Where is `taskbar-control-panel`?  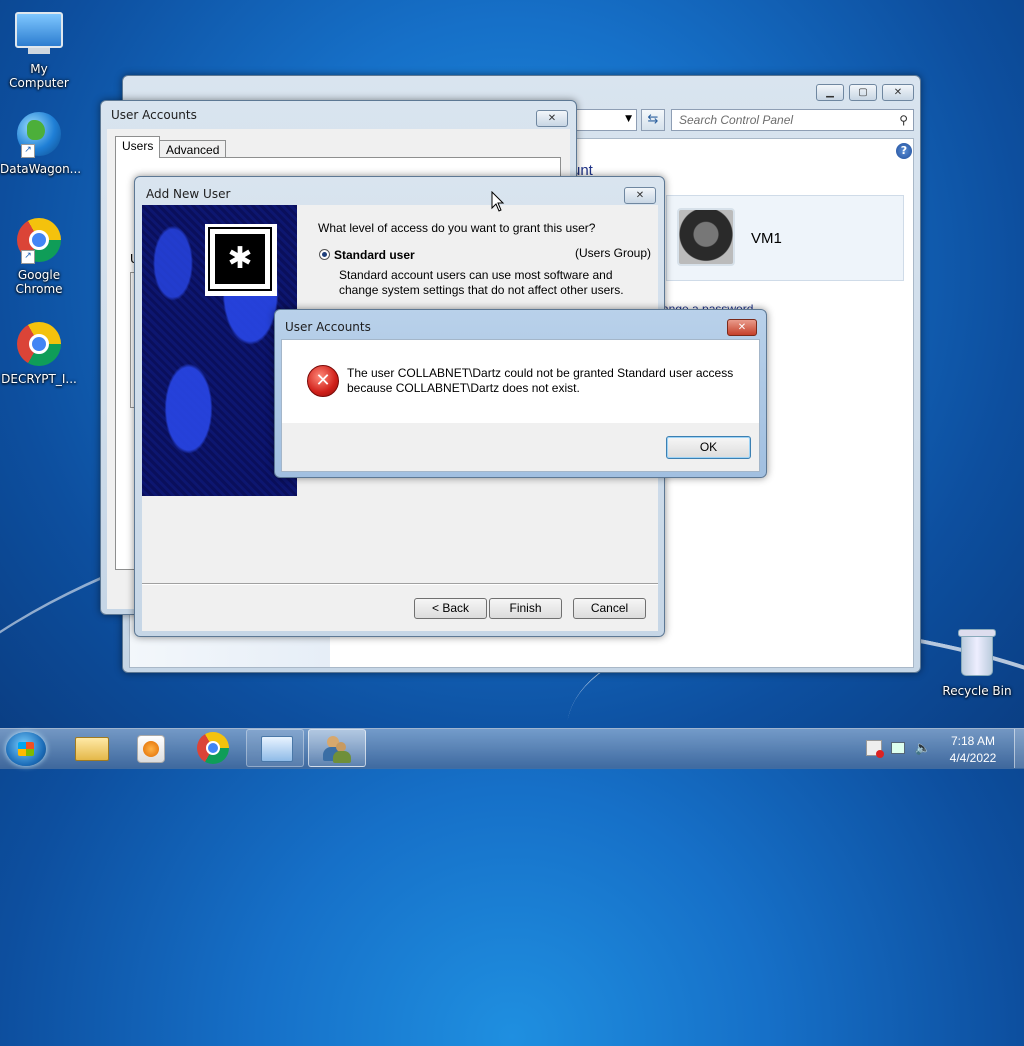 taskbar-control-panel is located at coordinates (275, 748).